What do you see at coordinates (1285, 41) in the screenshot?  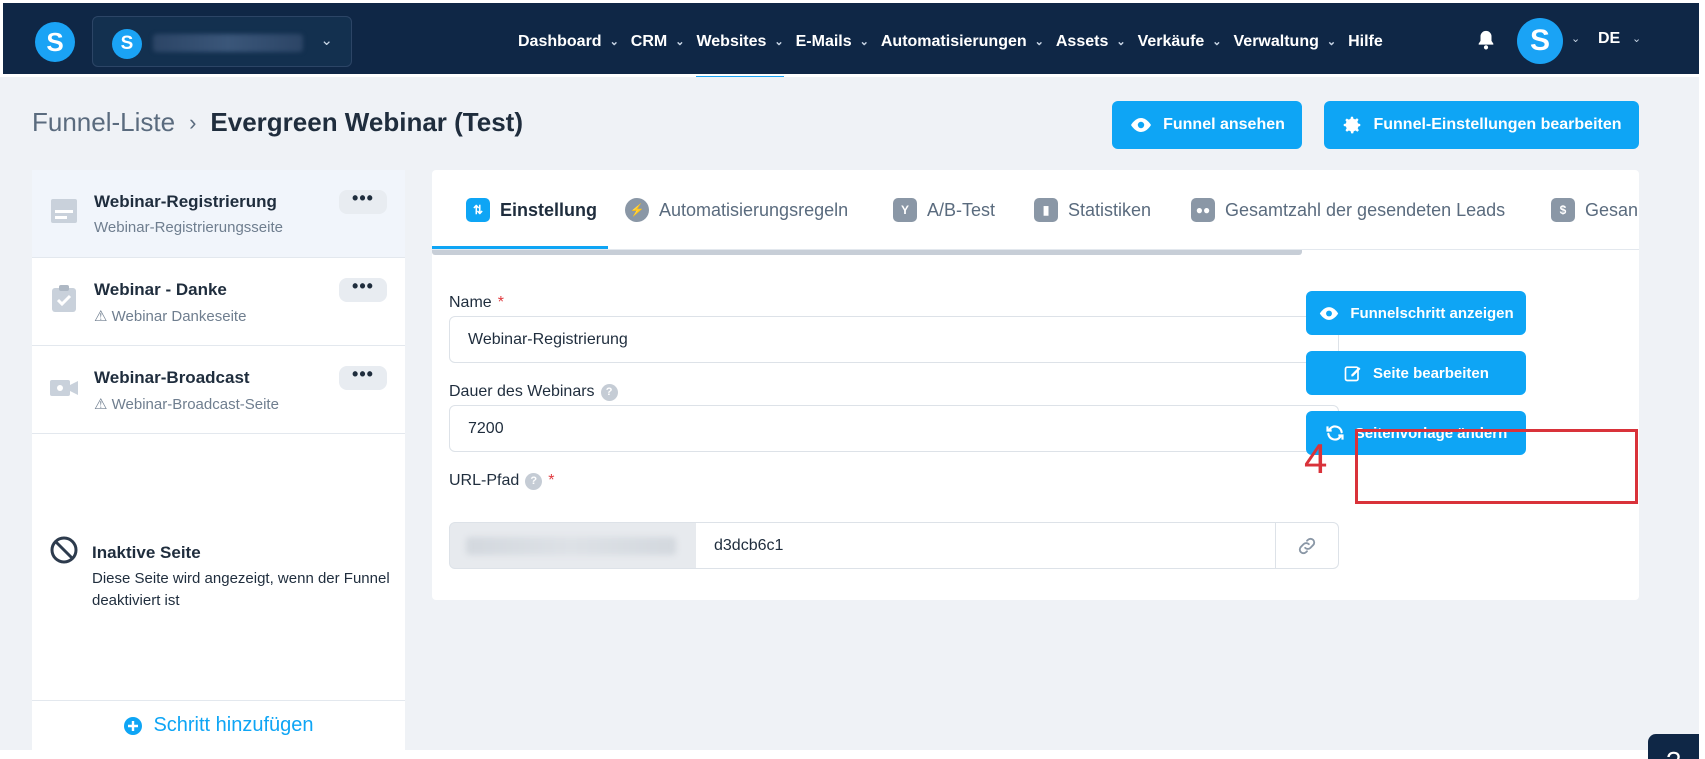 I see `nav-verwaltung: Verwaltung ⌄` at bounding box center [1285, 41].